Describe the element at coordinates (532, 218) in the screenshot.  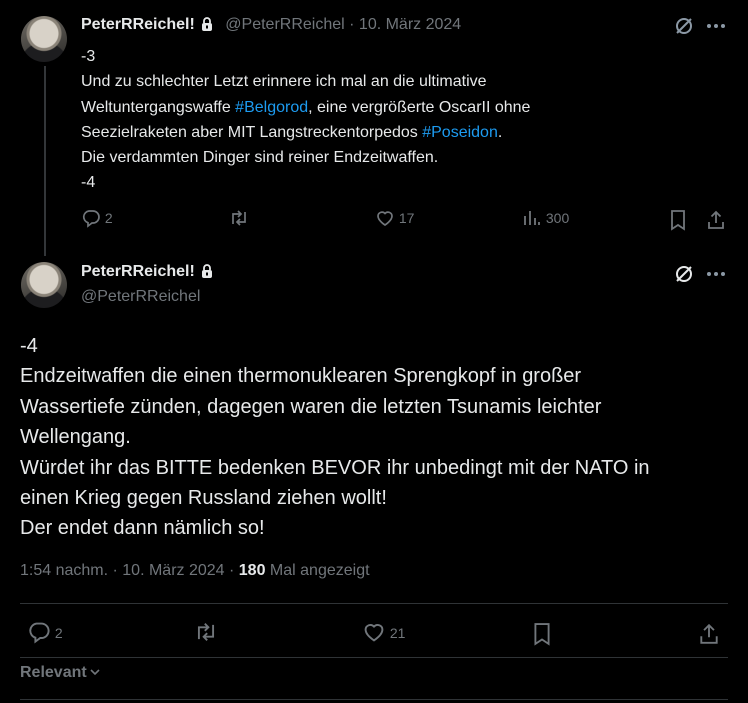
I see `analytics-icon` at that location.